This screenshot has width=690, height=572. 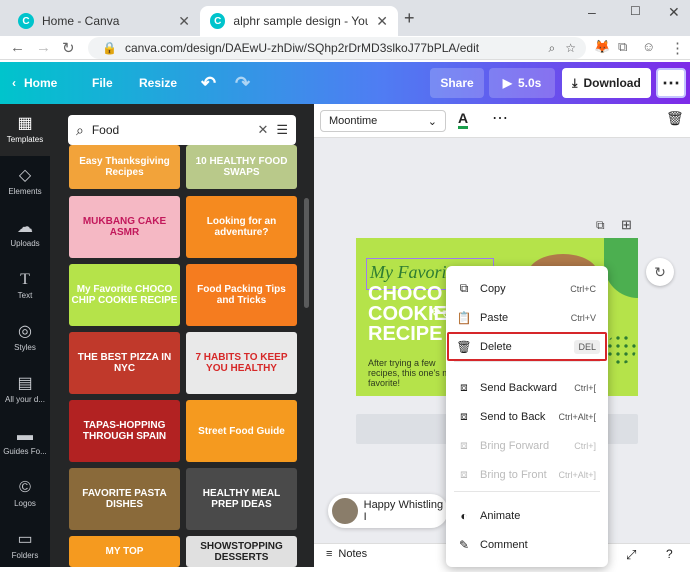 What do you see at coordinates (457, 83) in the screenshot?
I see `share-button: Share` at bounding box center [457, 83].